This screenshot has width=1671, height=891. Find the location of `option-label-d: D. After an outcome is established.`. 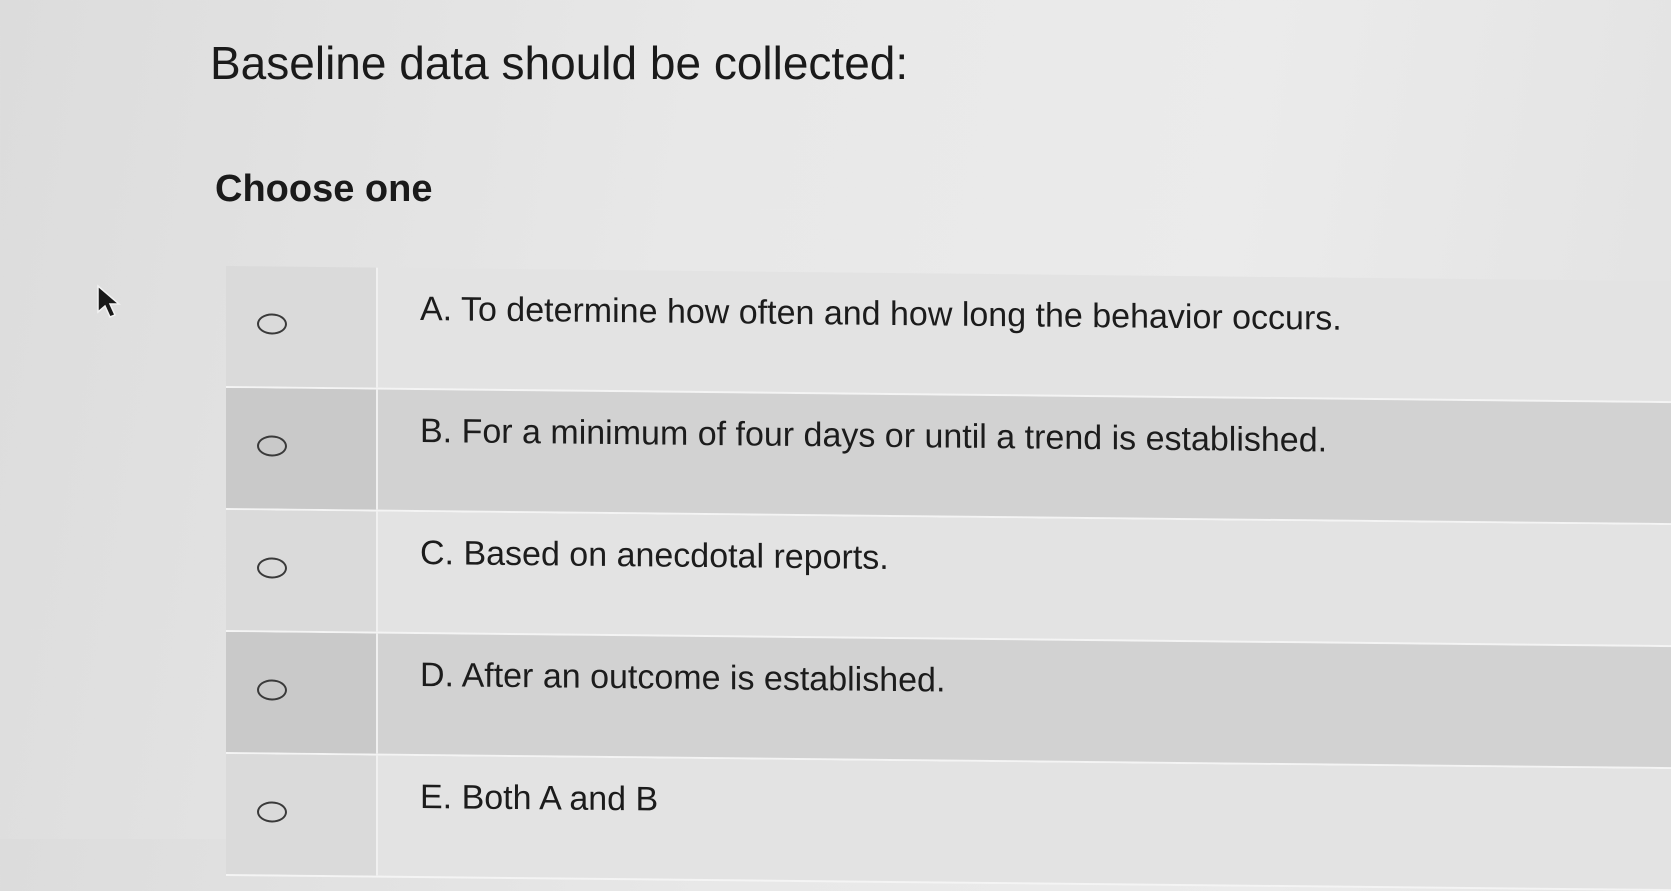

option-label-d: D. After an outcome is established. is located at coordinates (683, 678).